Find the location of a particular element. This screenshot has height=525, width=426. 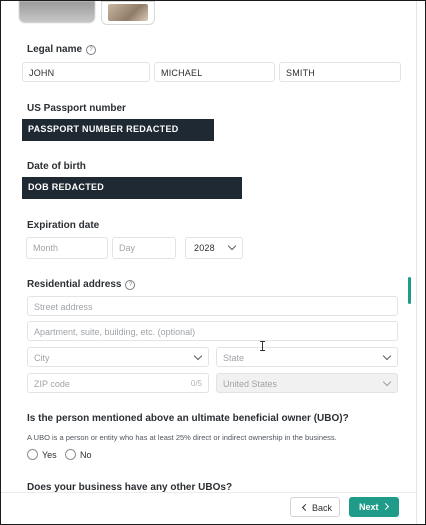

passport-field-redacted: PASSPORT NUMBER REDACTED is located at coordinates (118, 130).